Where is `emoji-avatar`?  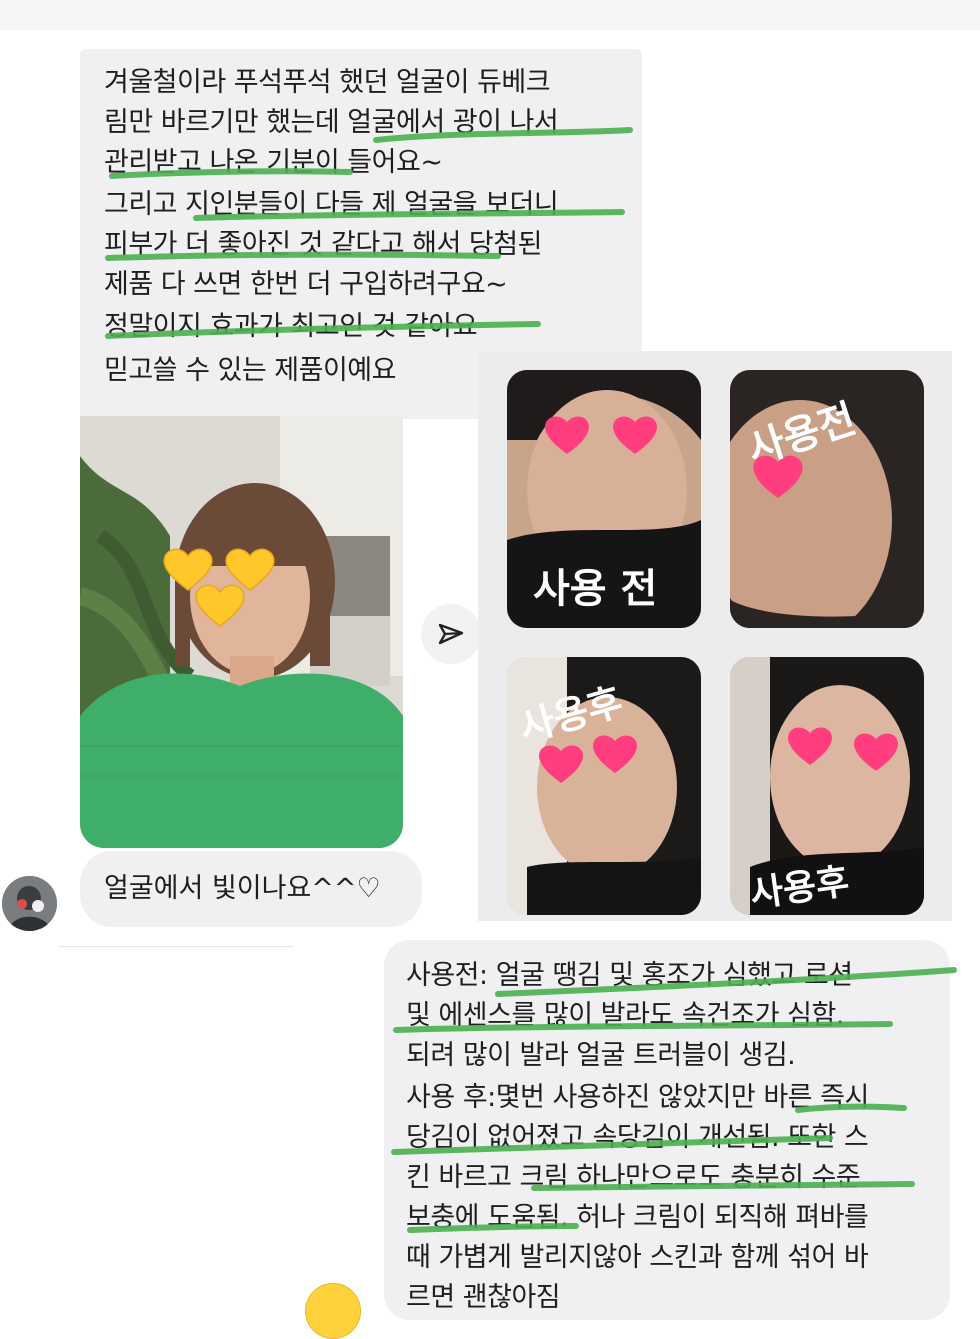
emoji-avatar is located at coordinates (333, 1311).